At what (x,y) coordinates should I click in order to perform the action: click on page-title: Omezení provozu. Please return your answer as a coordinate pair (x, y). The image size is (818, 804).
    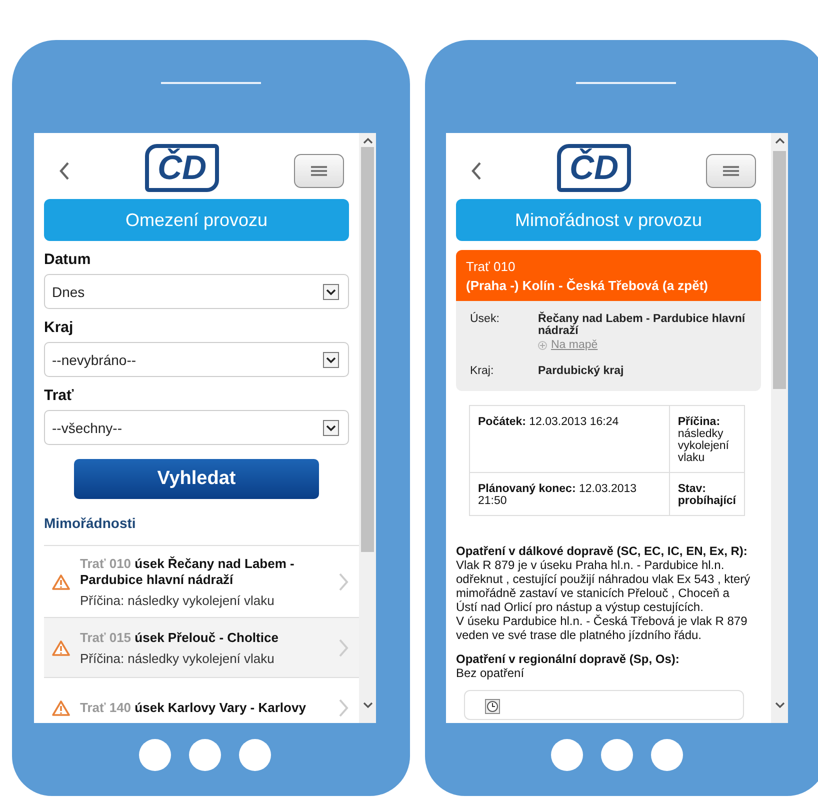
    Looking at the image, I should click on (196, 220).